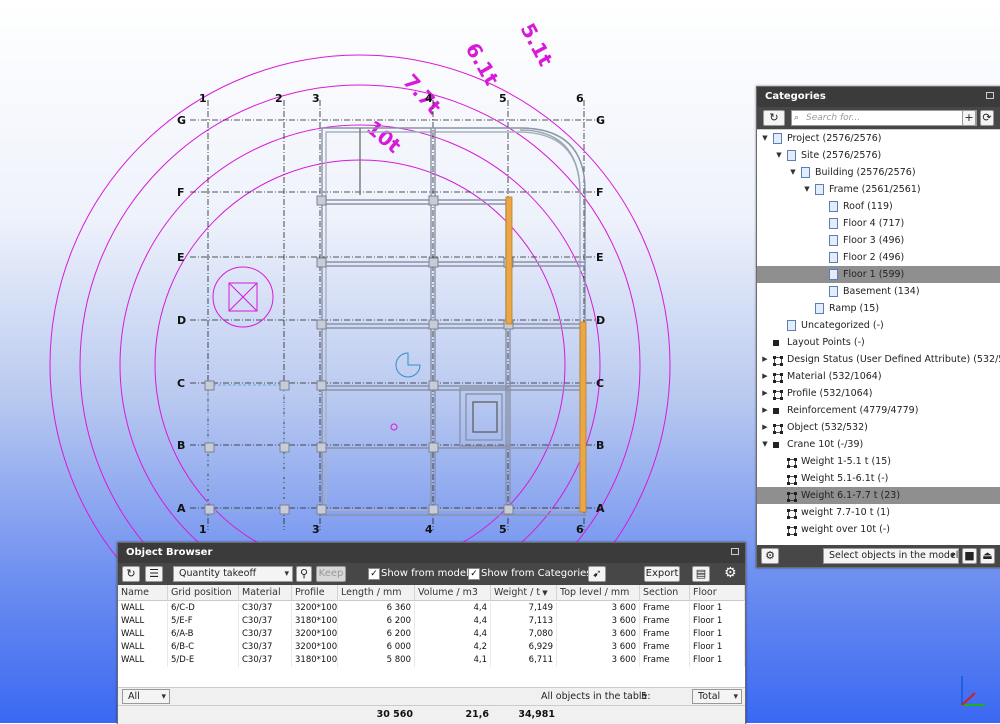  Describe the element at coordinates (878, 138) in the screenshot. I see `tree-item: ▼ Project (2576/2576)` at that location.